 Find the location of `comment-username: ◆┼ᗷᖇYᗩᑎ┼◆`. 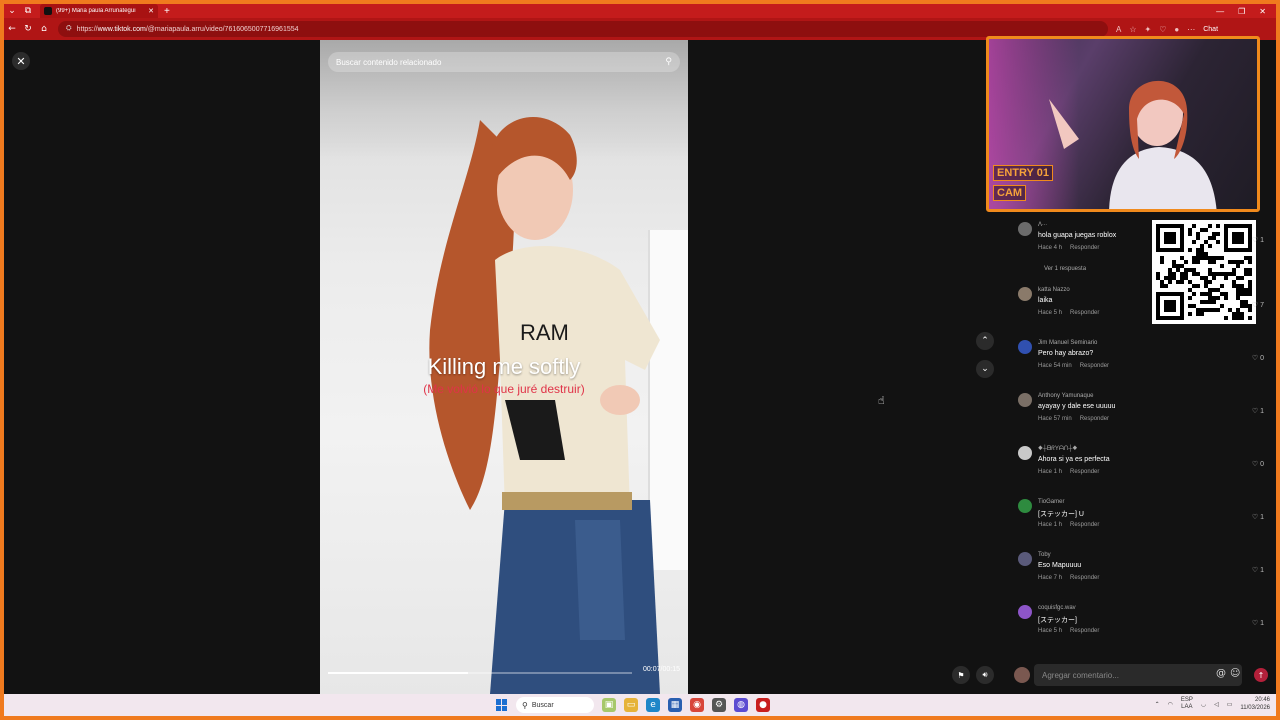

comment-username: ◆┼ᗷᖇYᗩᑎ┼◆ is located at coordinates (1057, 449).